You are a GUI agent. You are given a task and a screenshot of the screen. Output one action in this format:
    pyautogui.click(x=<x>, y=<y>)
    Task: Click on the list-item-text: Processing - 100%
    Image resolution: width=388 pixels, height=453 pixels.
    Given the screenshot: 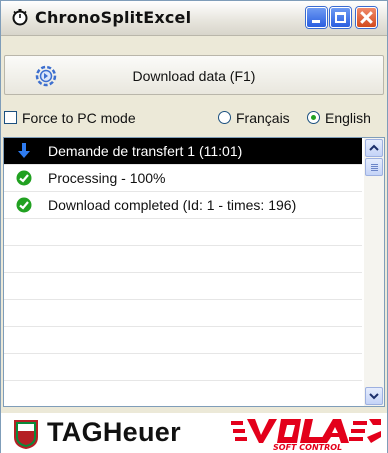 What is the action you would take?
    pyautogui.click(x=107, y=178)
    